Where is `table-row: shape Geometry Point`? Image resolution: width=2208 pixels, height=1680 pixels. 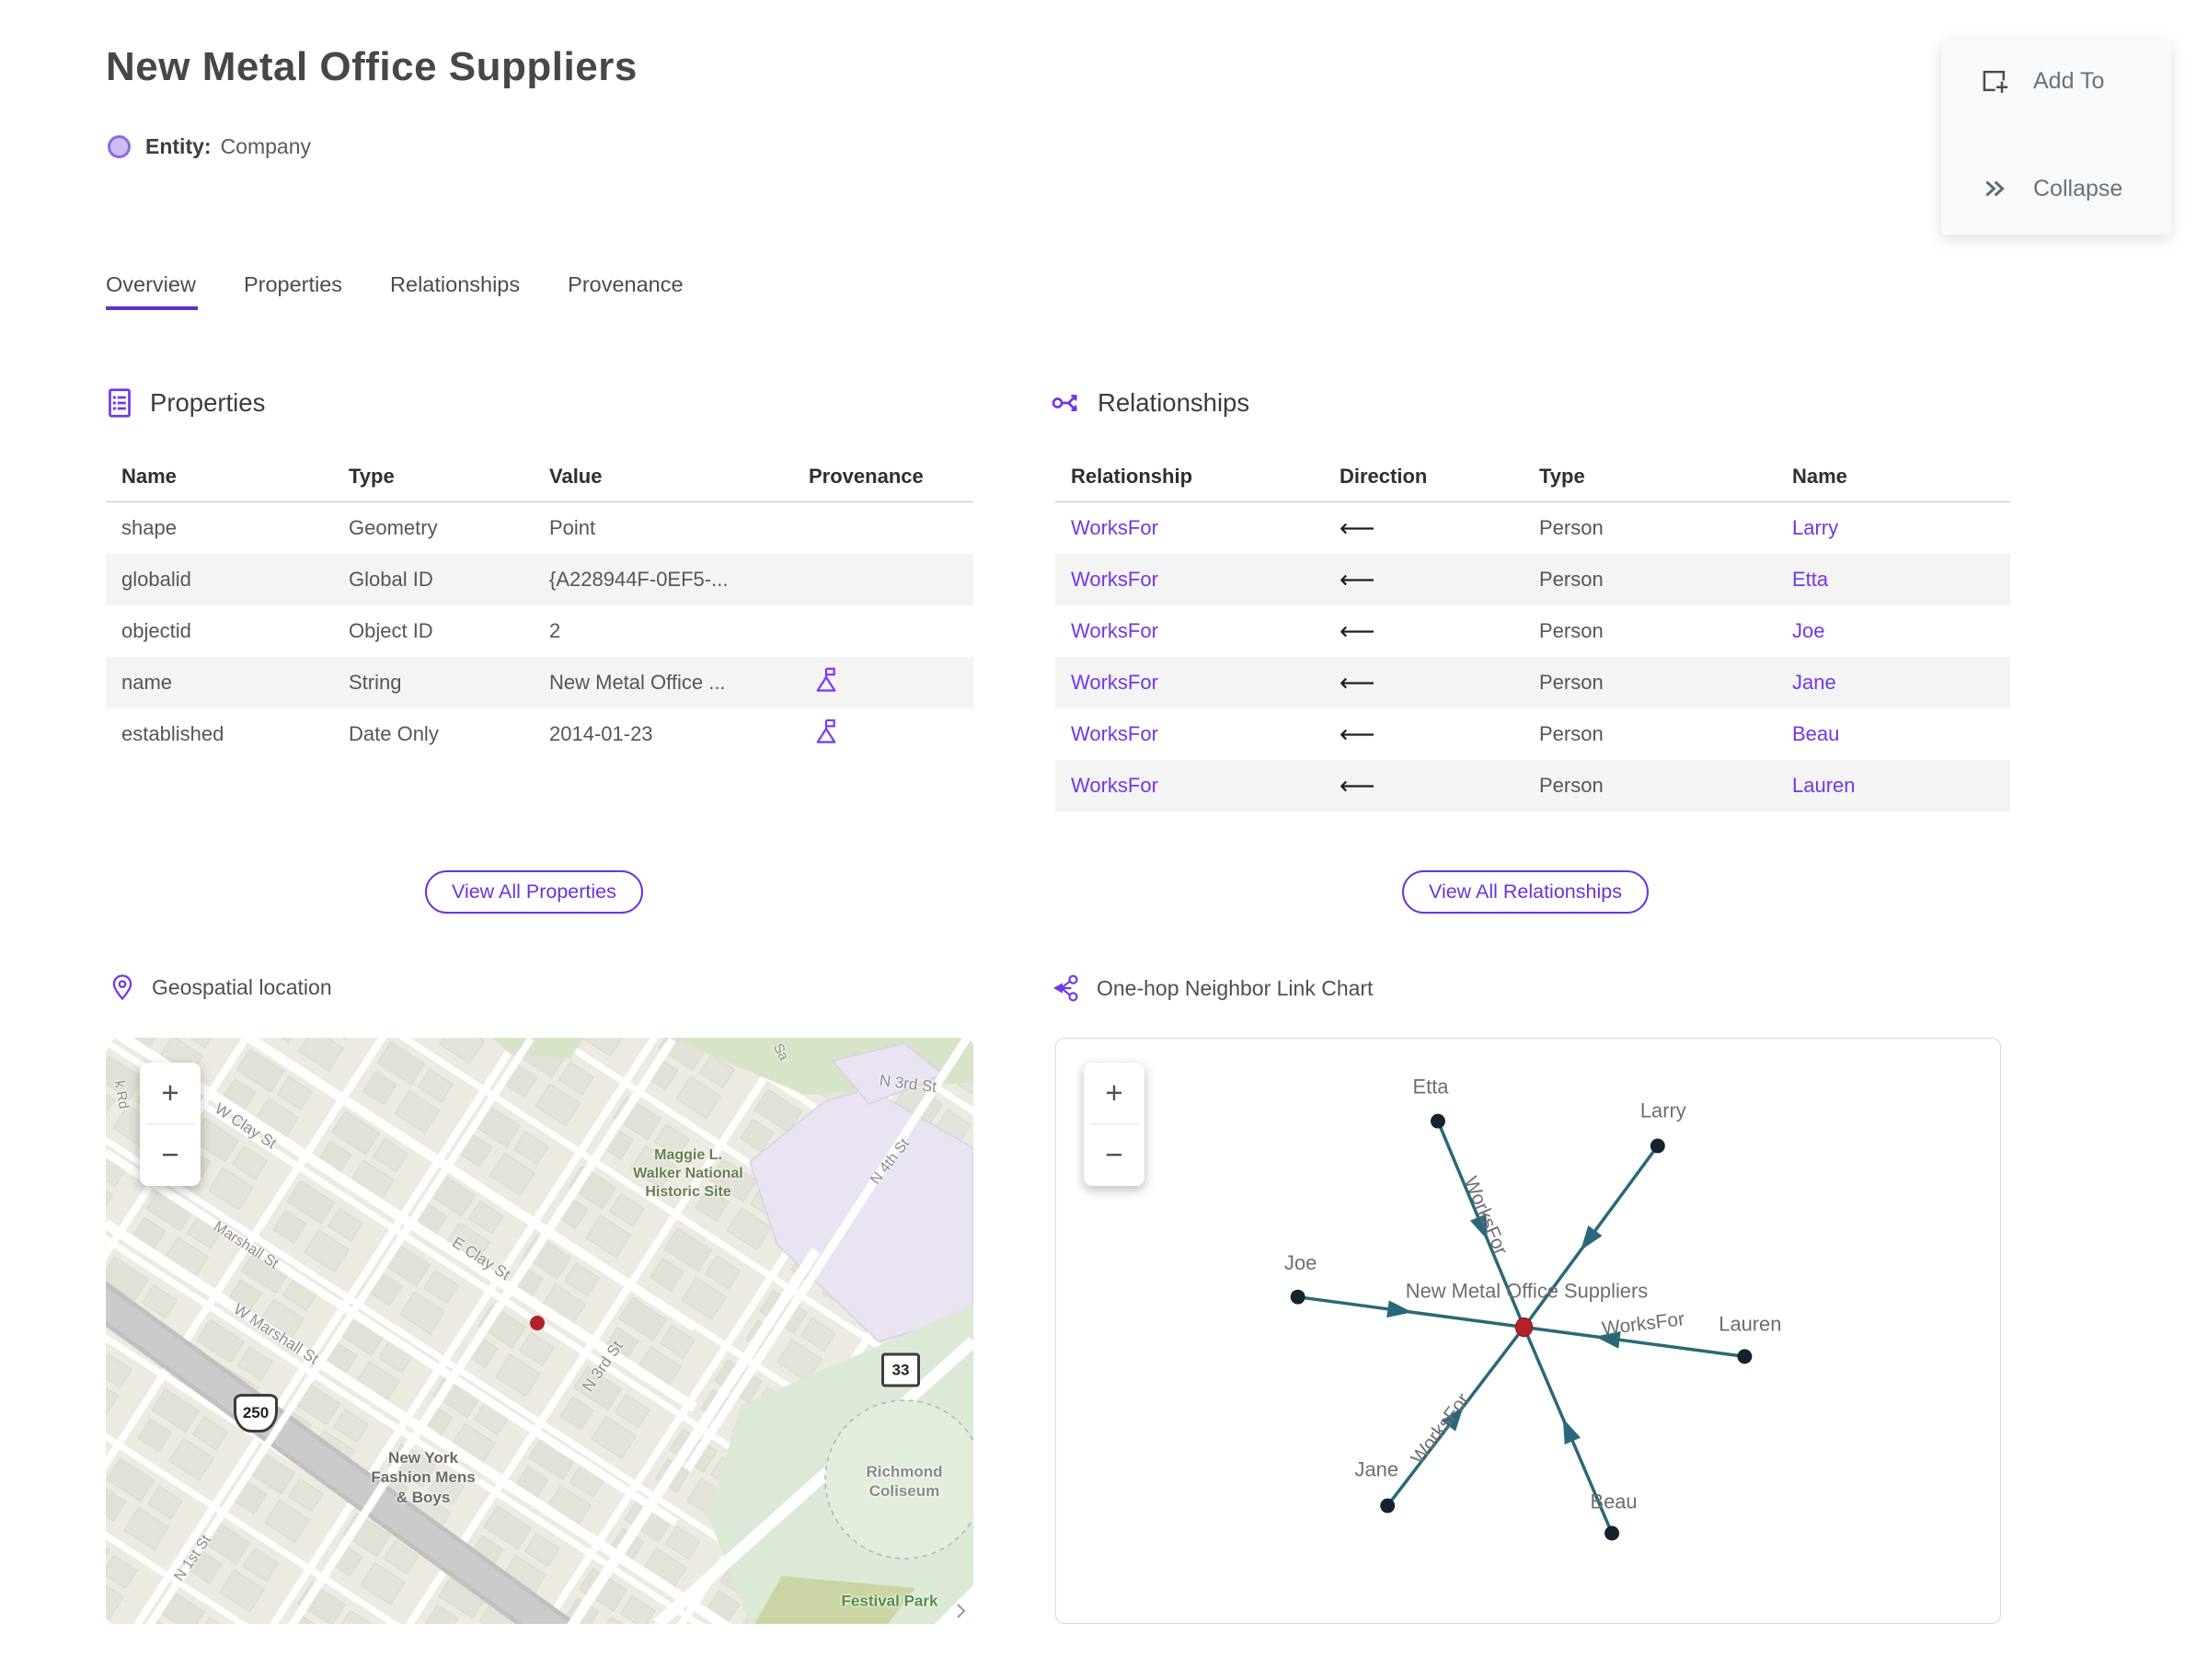
table-row: shape Geometry Point is located at coordinates (539, 528).